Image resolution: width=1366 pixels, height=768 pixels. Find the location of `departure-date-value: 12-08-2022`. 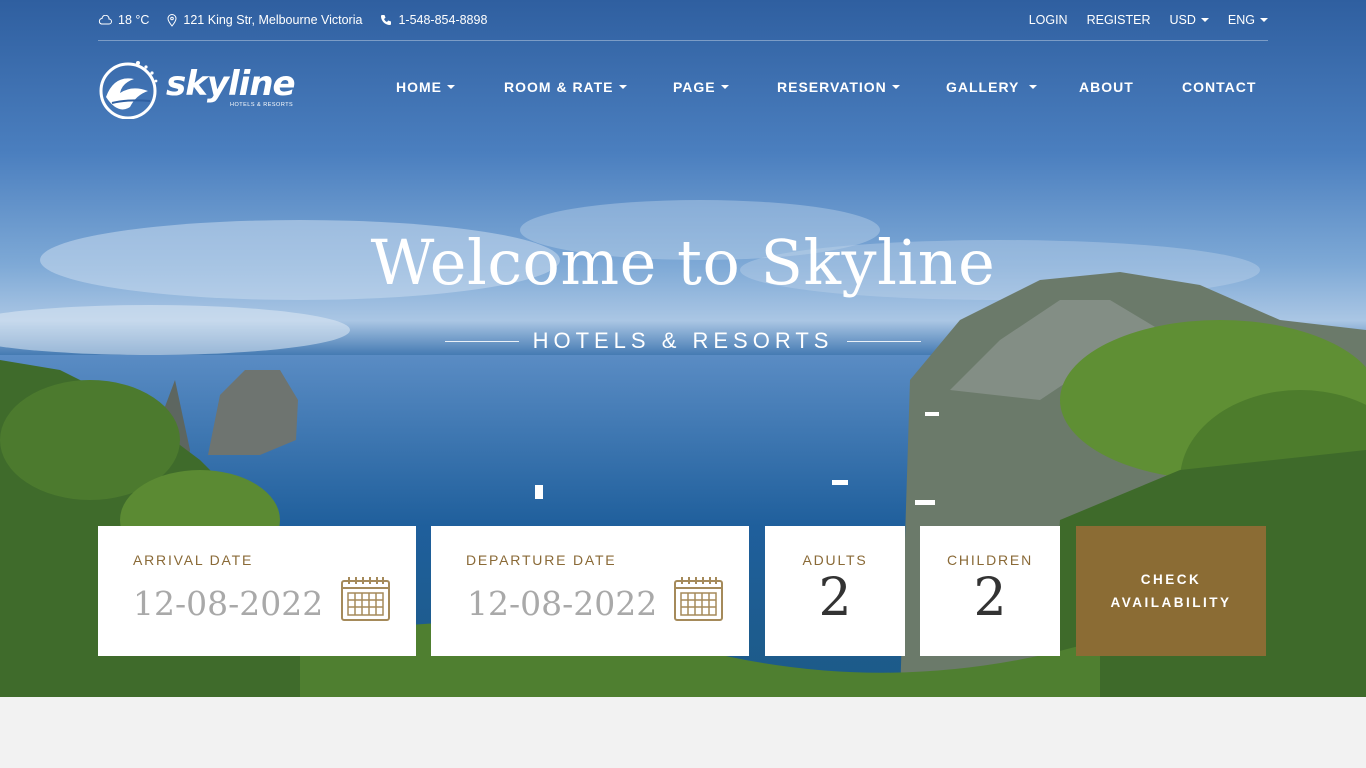

departure-date-value: 12-08-2022 is located at coordinates (562, 603).